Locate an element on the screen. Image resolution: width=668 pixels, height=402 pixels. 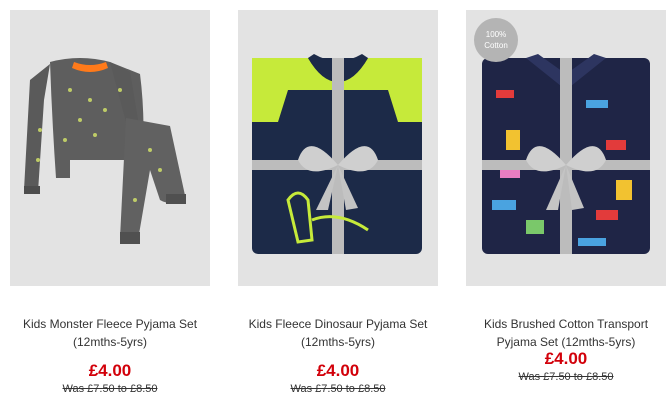
badge-line1: 100% is located at coordinates (496, 34).